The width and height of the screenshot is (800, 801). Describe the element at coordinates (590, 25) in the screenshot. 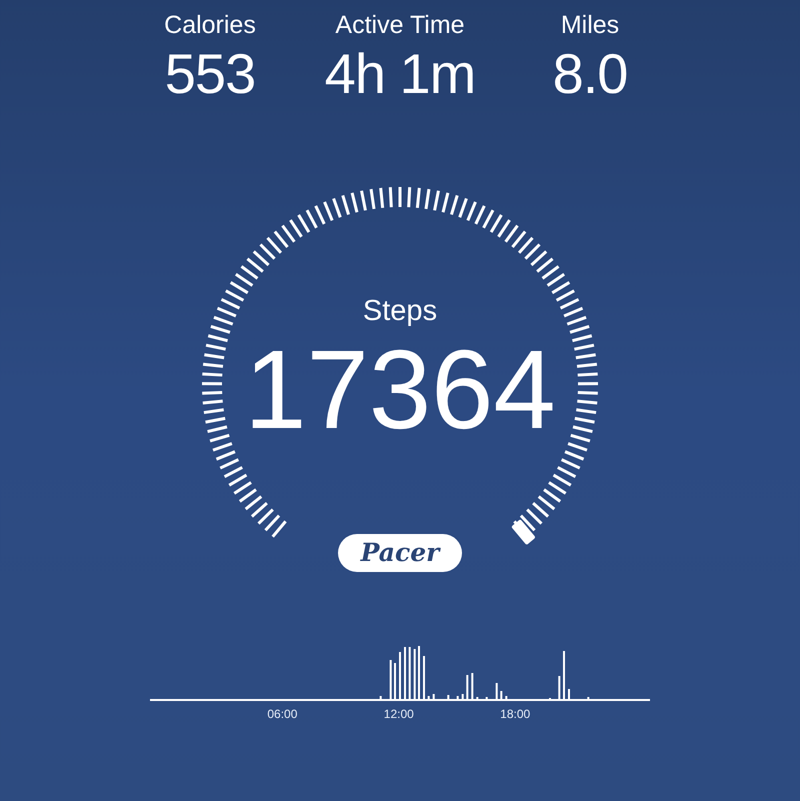

I see `stat-label: Miles` at that location.